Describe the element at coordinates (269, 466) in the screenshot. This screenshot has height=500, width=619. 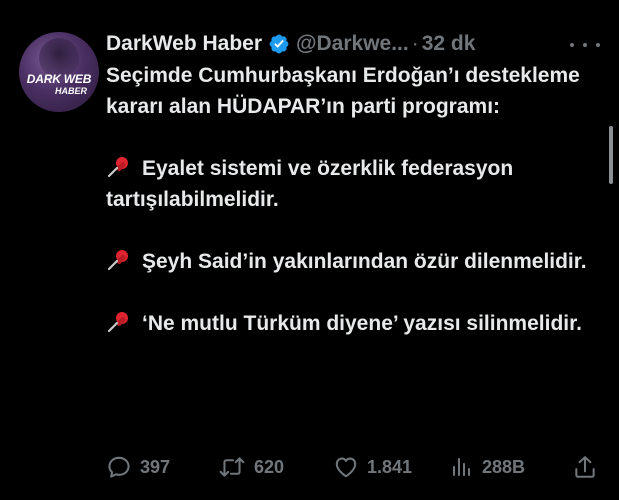
I see `retweet-count: 620` at that location.